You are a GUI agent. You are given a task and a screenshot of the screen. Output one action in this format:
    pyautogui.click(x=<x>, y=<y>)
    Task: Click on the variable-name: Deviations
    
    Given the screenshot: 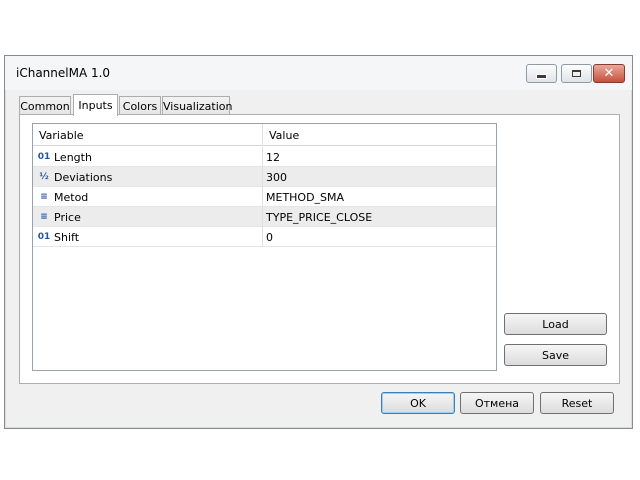 What is the action you would take?
    pyautogui.click(x=83, y=177)
    